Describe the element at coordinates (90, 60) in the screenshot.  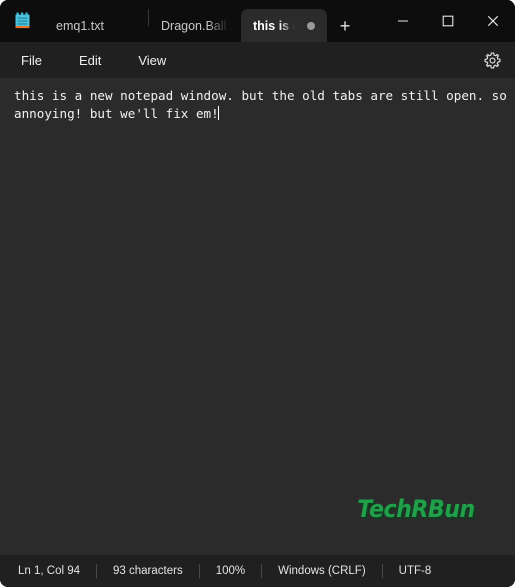
I see `menu-edit: Edit` at that location.